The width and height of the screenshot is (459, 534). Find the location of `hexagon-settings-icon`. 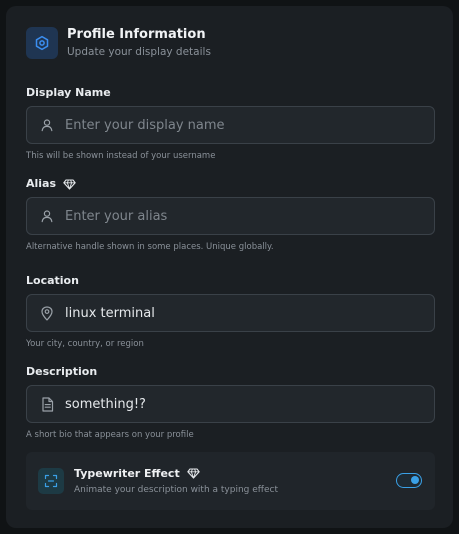

hexagon-settings-icon is located at coordinates (42, 43).